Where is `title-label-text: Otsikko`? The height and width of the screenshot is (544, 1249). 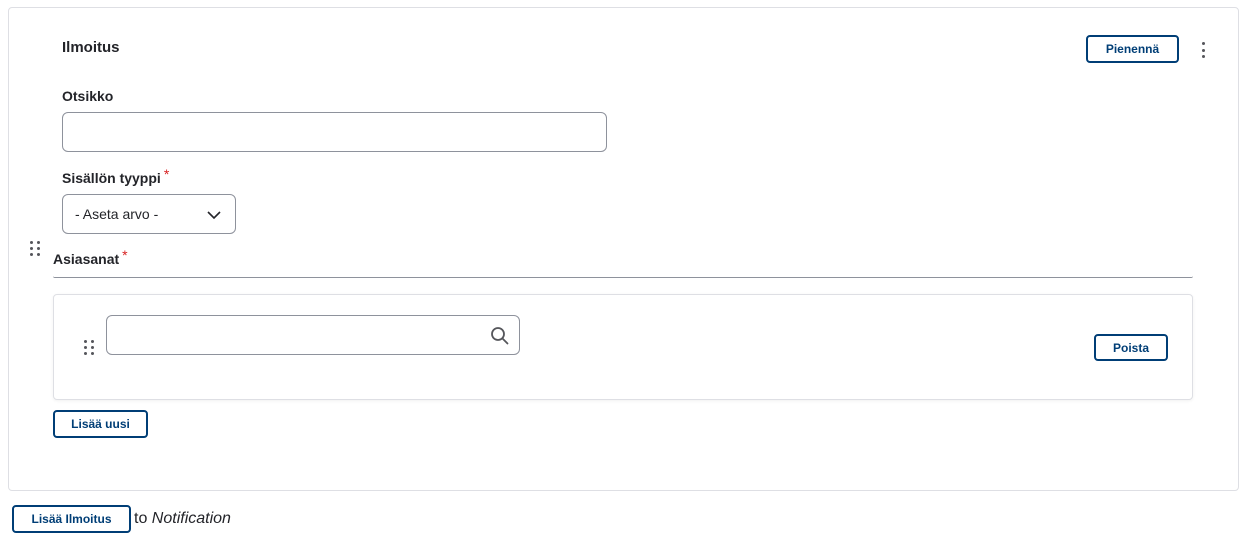 title-label-text: Otsikko is located at coordinates (88, 96).